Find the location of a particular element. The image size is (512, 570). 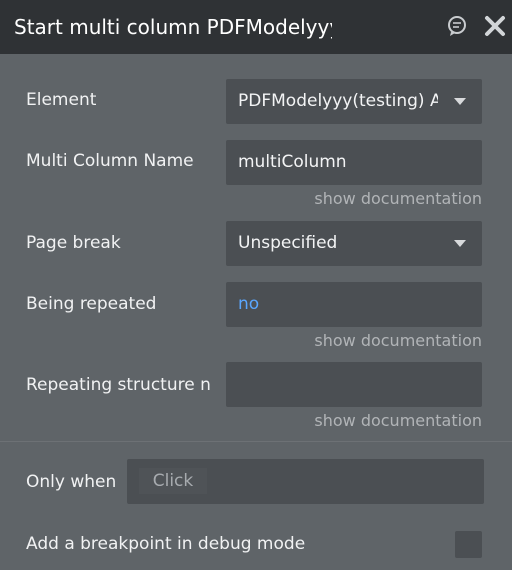

close-icon is located at coordinates (495, 26).